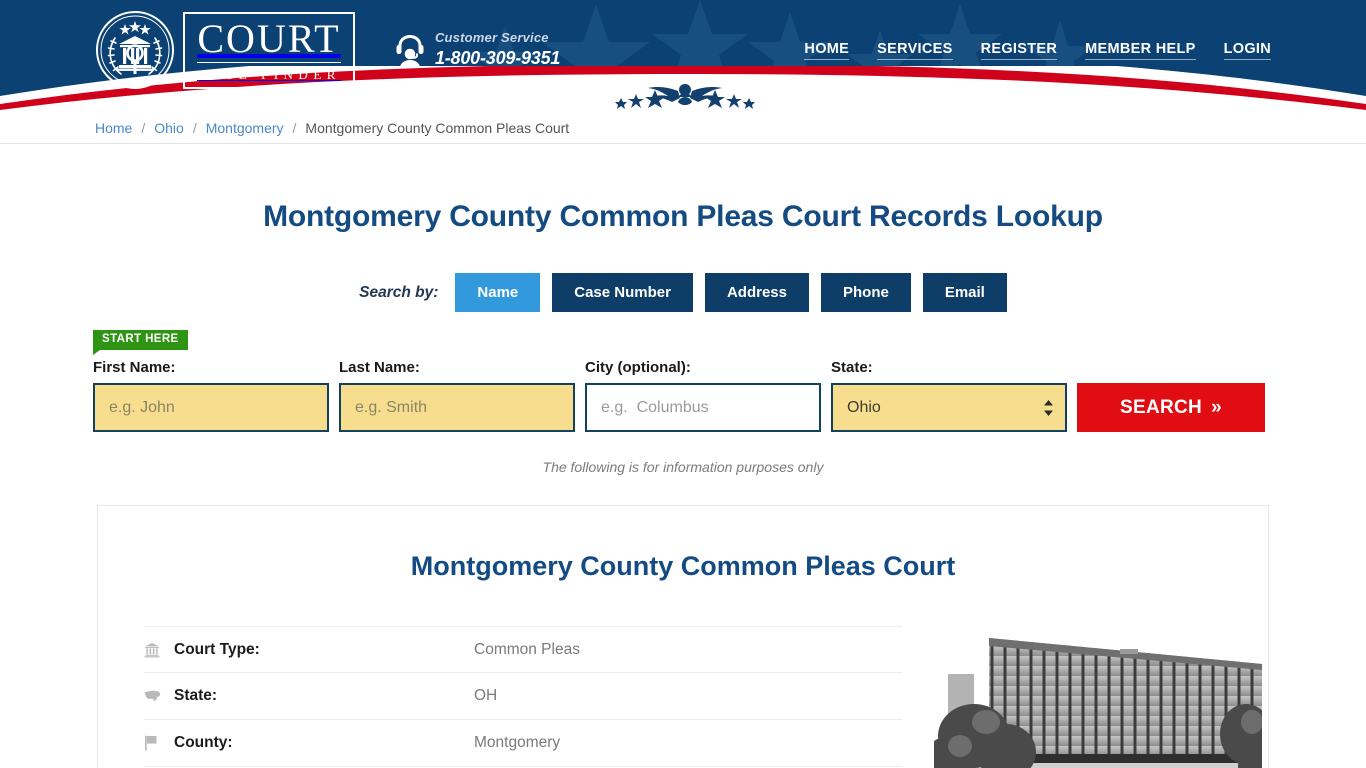 Image resolution: width=1366 pixels, height=768 pixels. I want to click on city-field-group: City (optional):, so click(703, 395).